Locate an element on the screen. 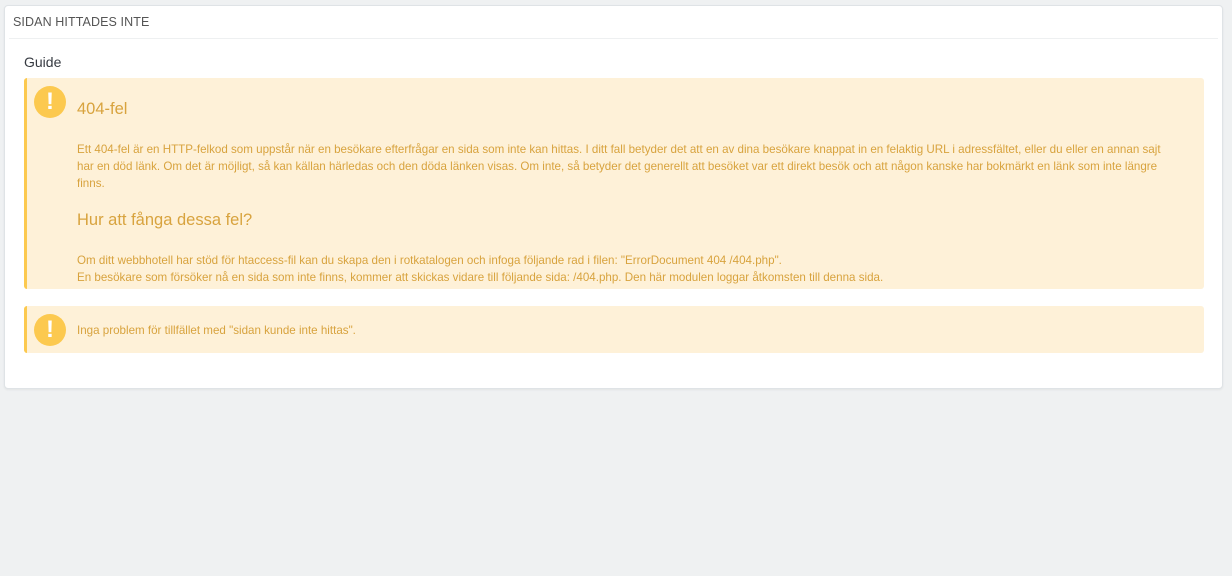  alert-subtitle-catch: Hur att fånga dessa fel? is located at coordinates (165, 220).